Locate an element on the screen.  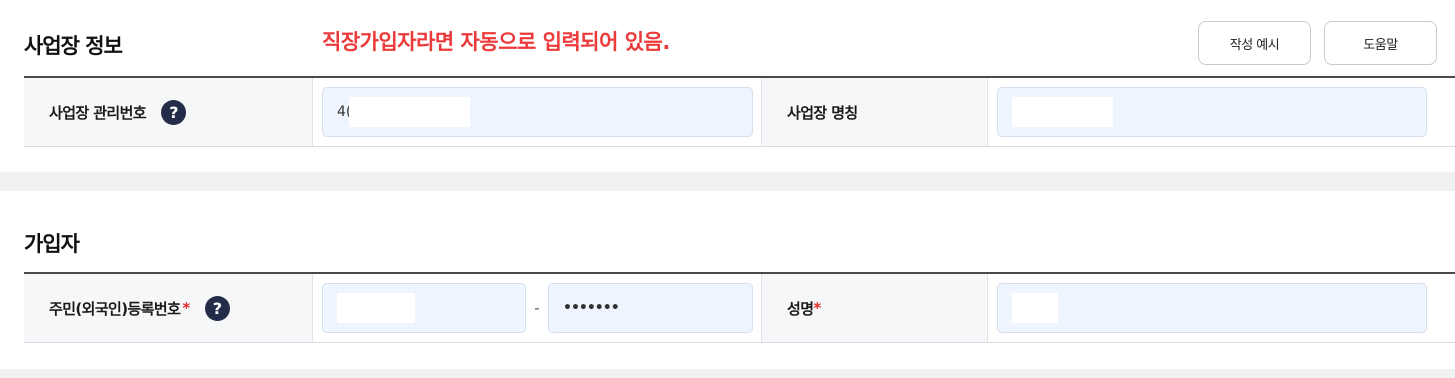
resident-number-label: 주민(외국인)등록번호 is located at coordinates (115, 308).